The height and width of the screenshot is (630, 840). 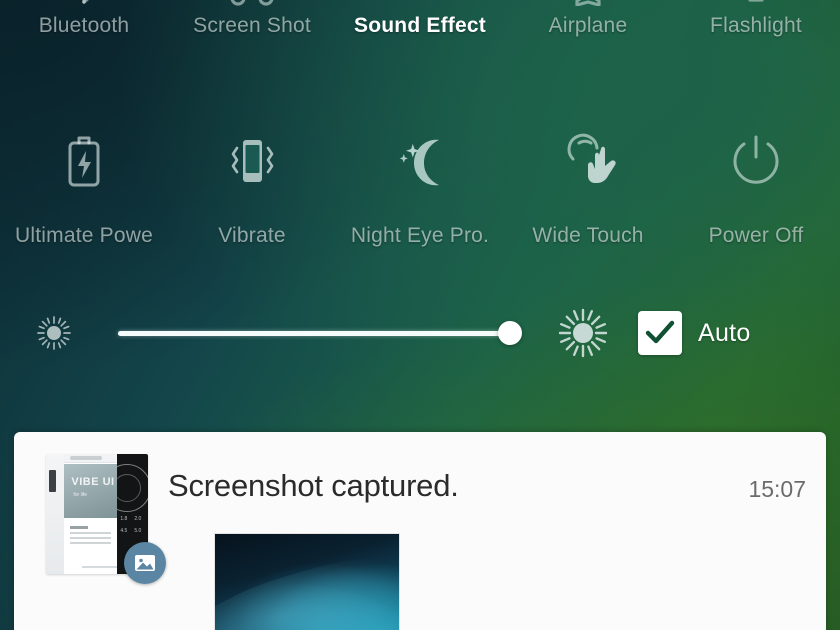 I want to click on qs-tile-wide-touch: Wide Touch, so click(x=588, y=192).